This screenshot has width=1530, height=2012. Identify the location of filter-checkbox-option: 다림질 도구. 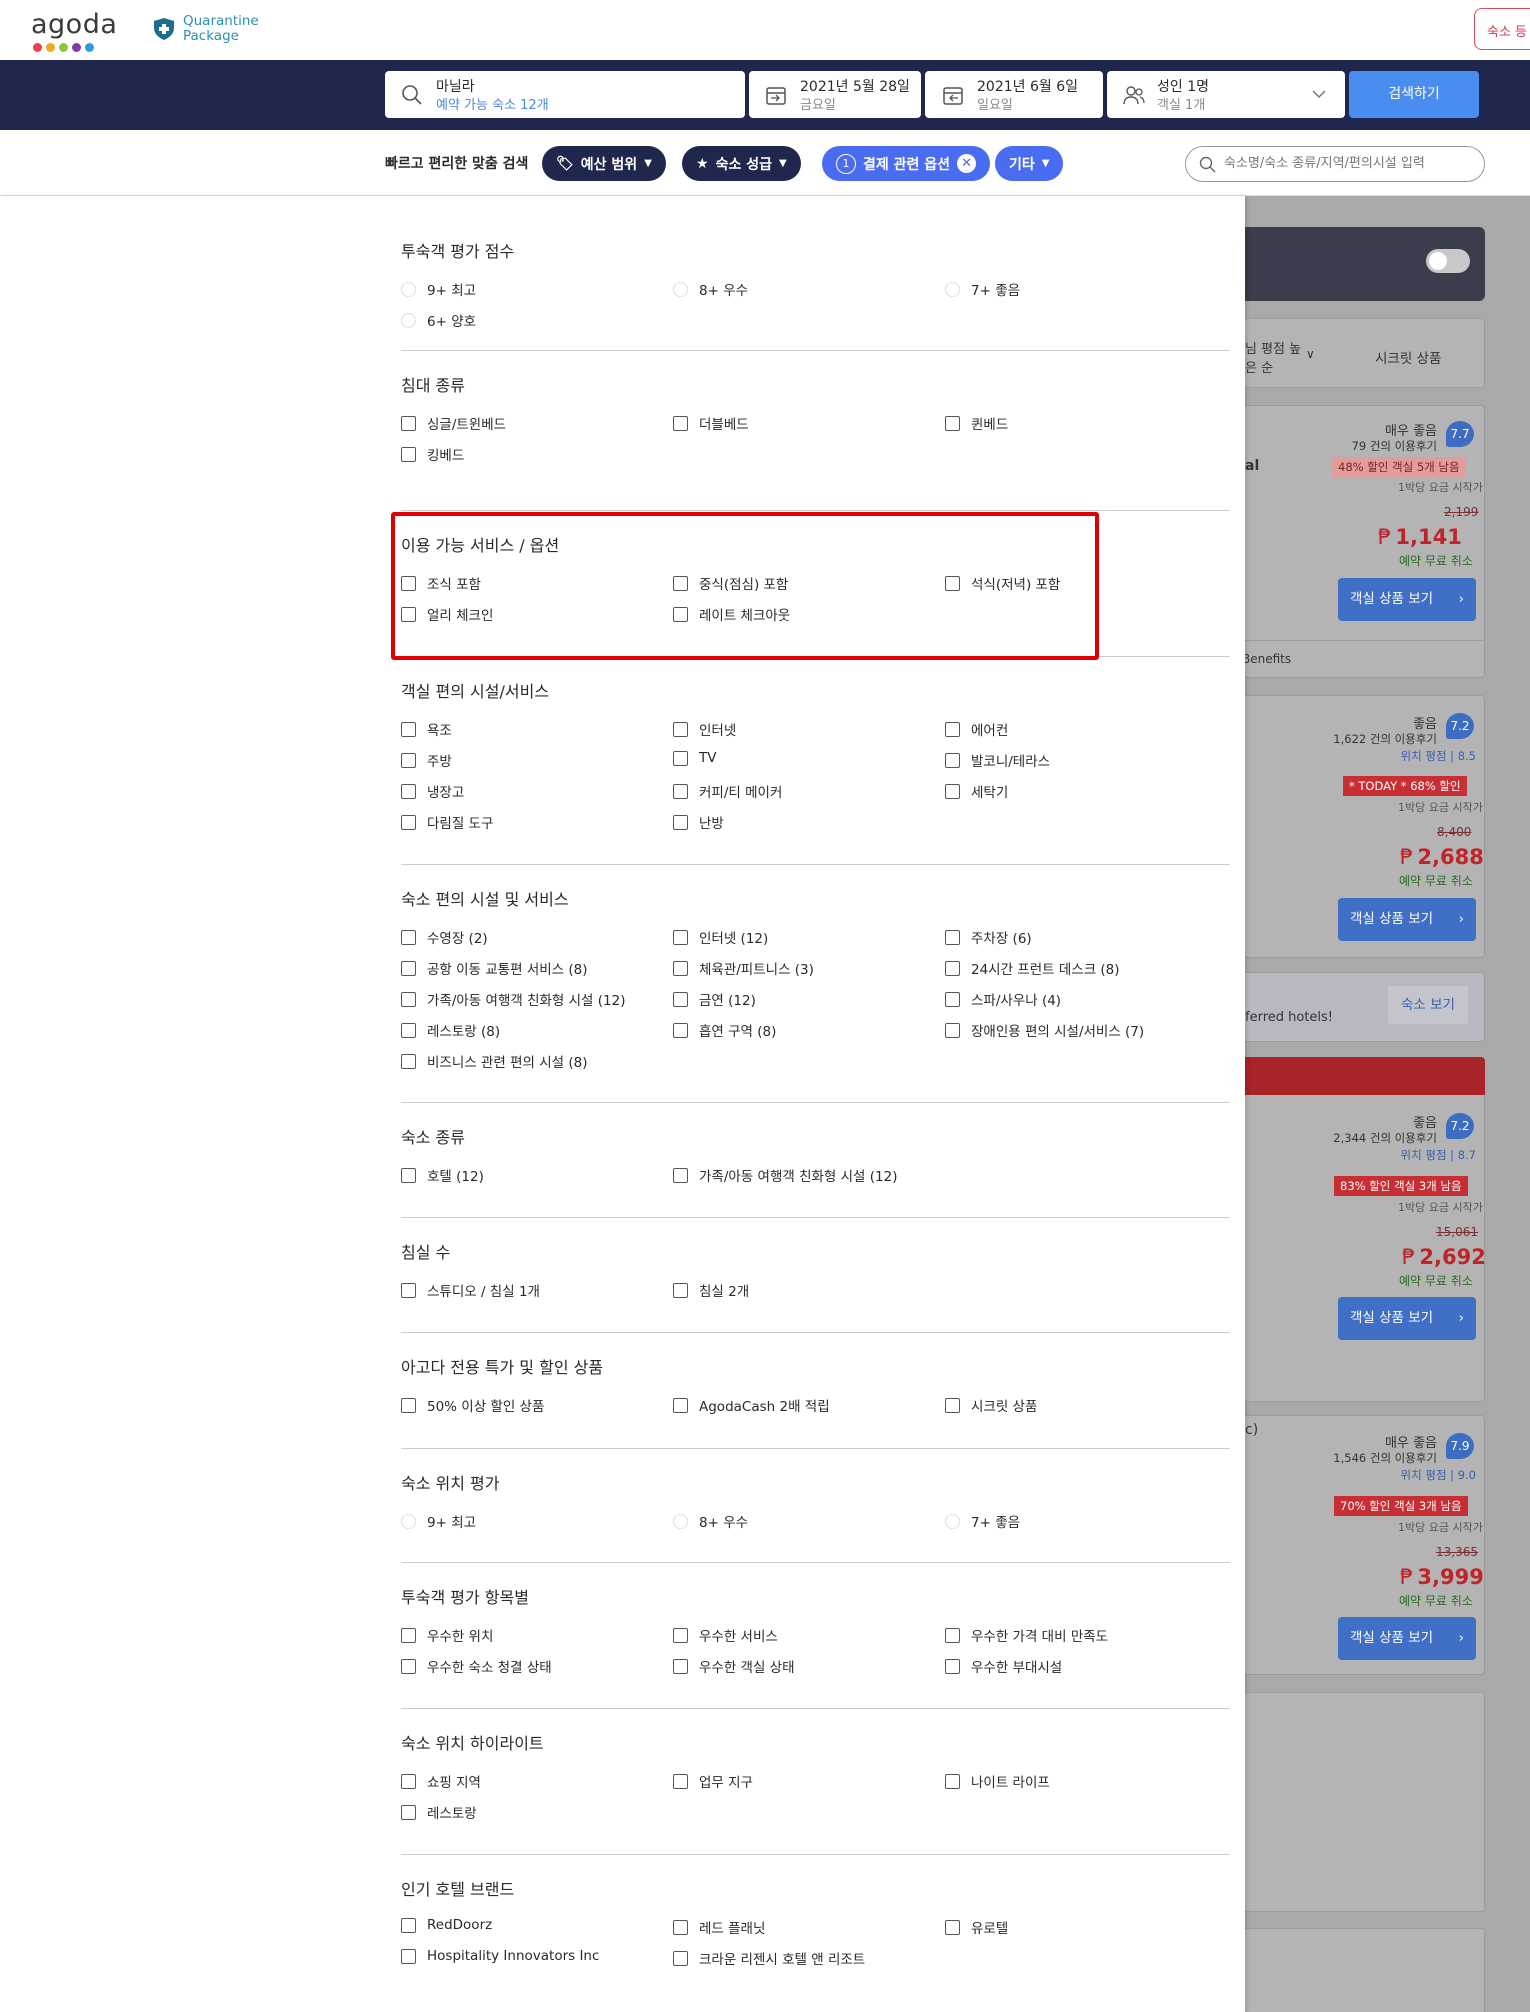
(447, 822).